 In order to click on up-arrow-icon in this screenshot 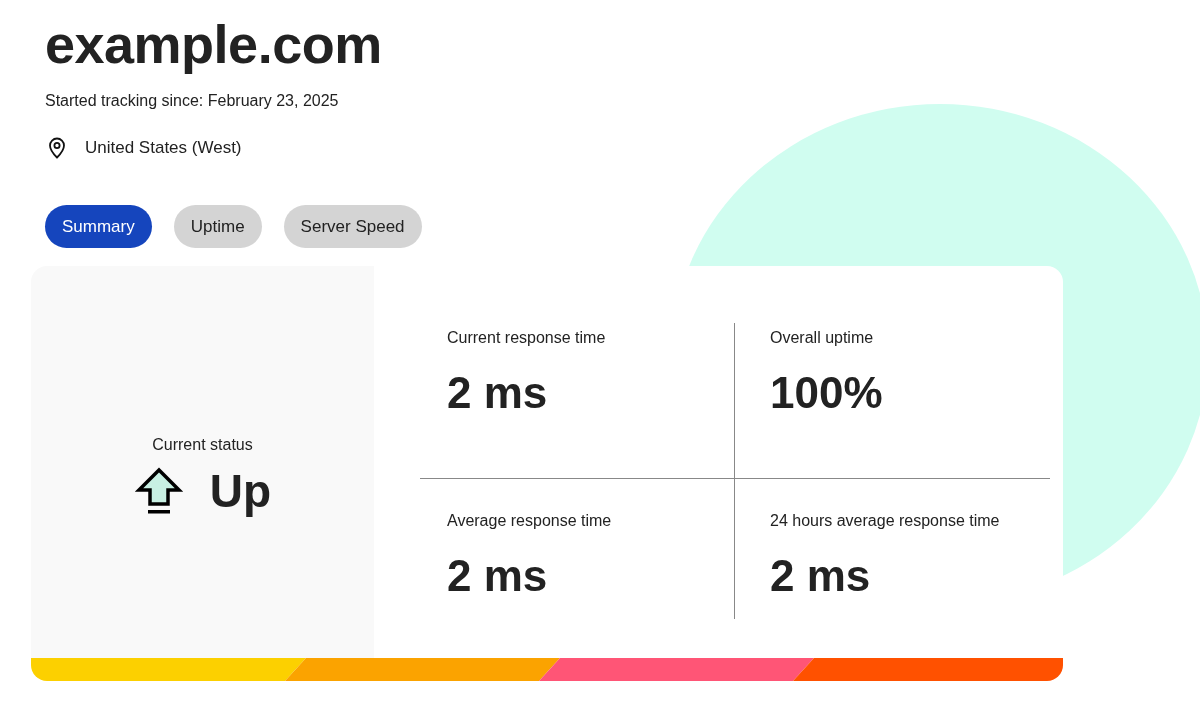, I will do `click(158, 491)`.